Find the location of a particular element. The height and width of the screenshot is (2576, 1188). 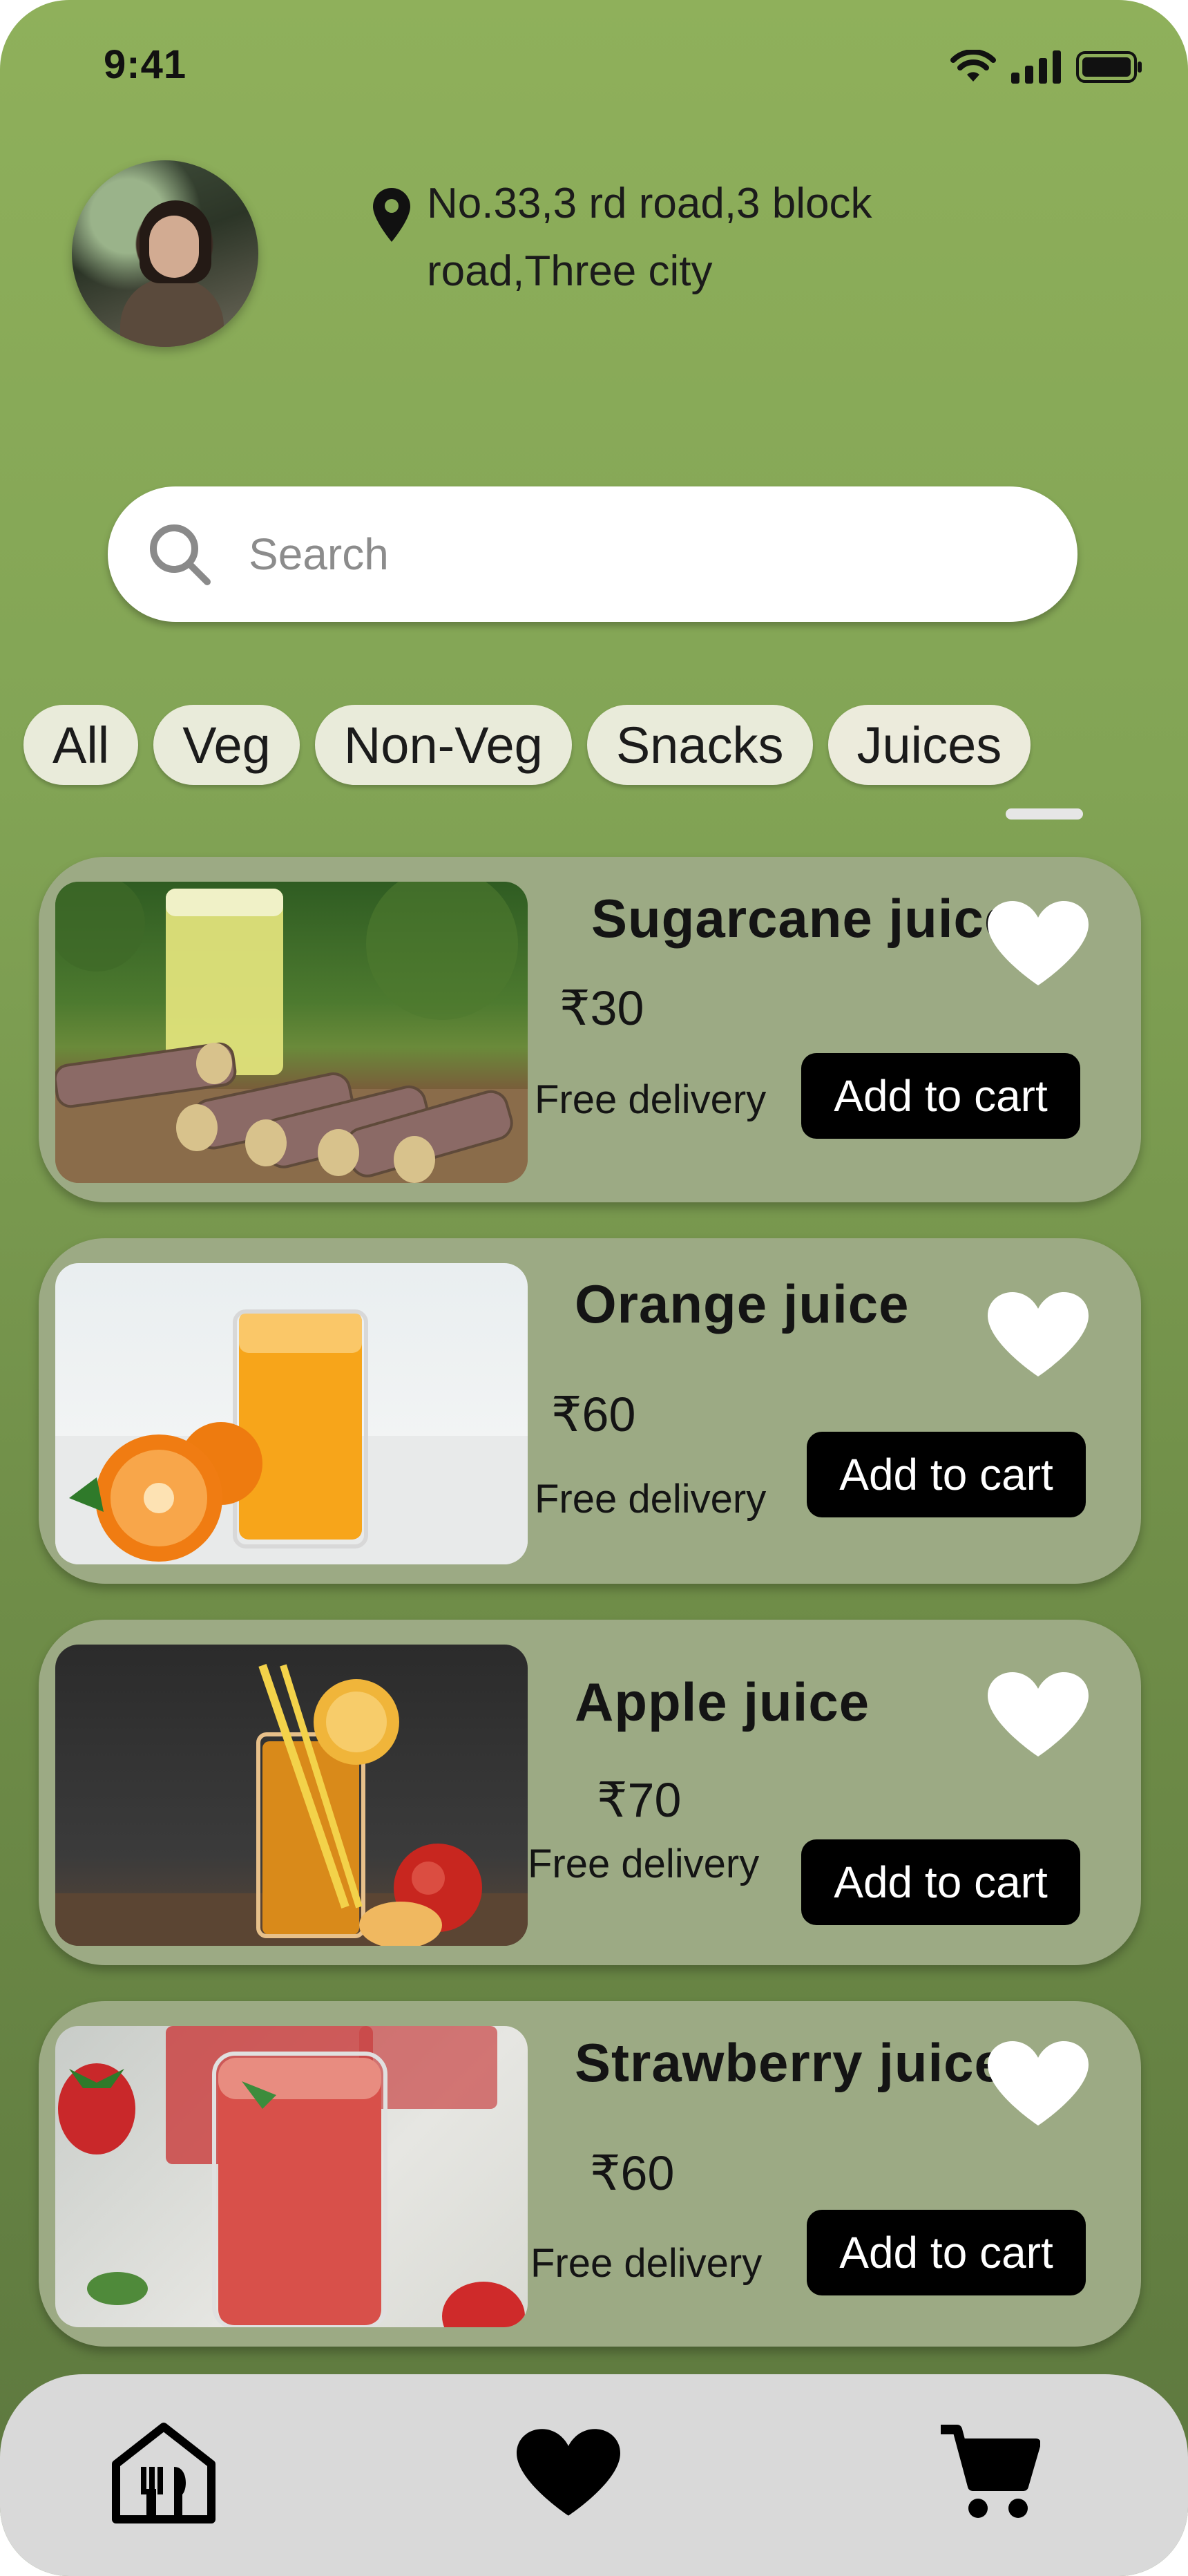

wifi-icon is located at coordinates (973, 66).